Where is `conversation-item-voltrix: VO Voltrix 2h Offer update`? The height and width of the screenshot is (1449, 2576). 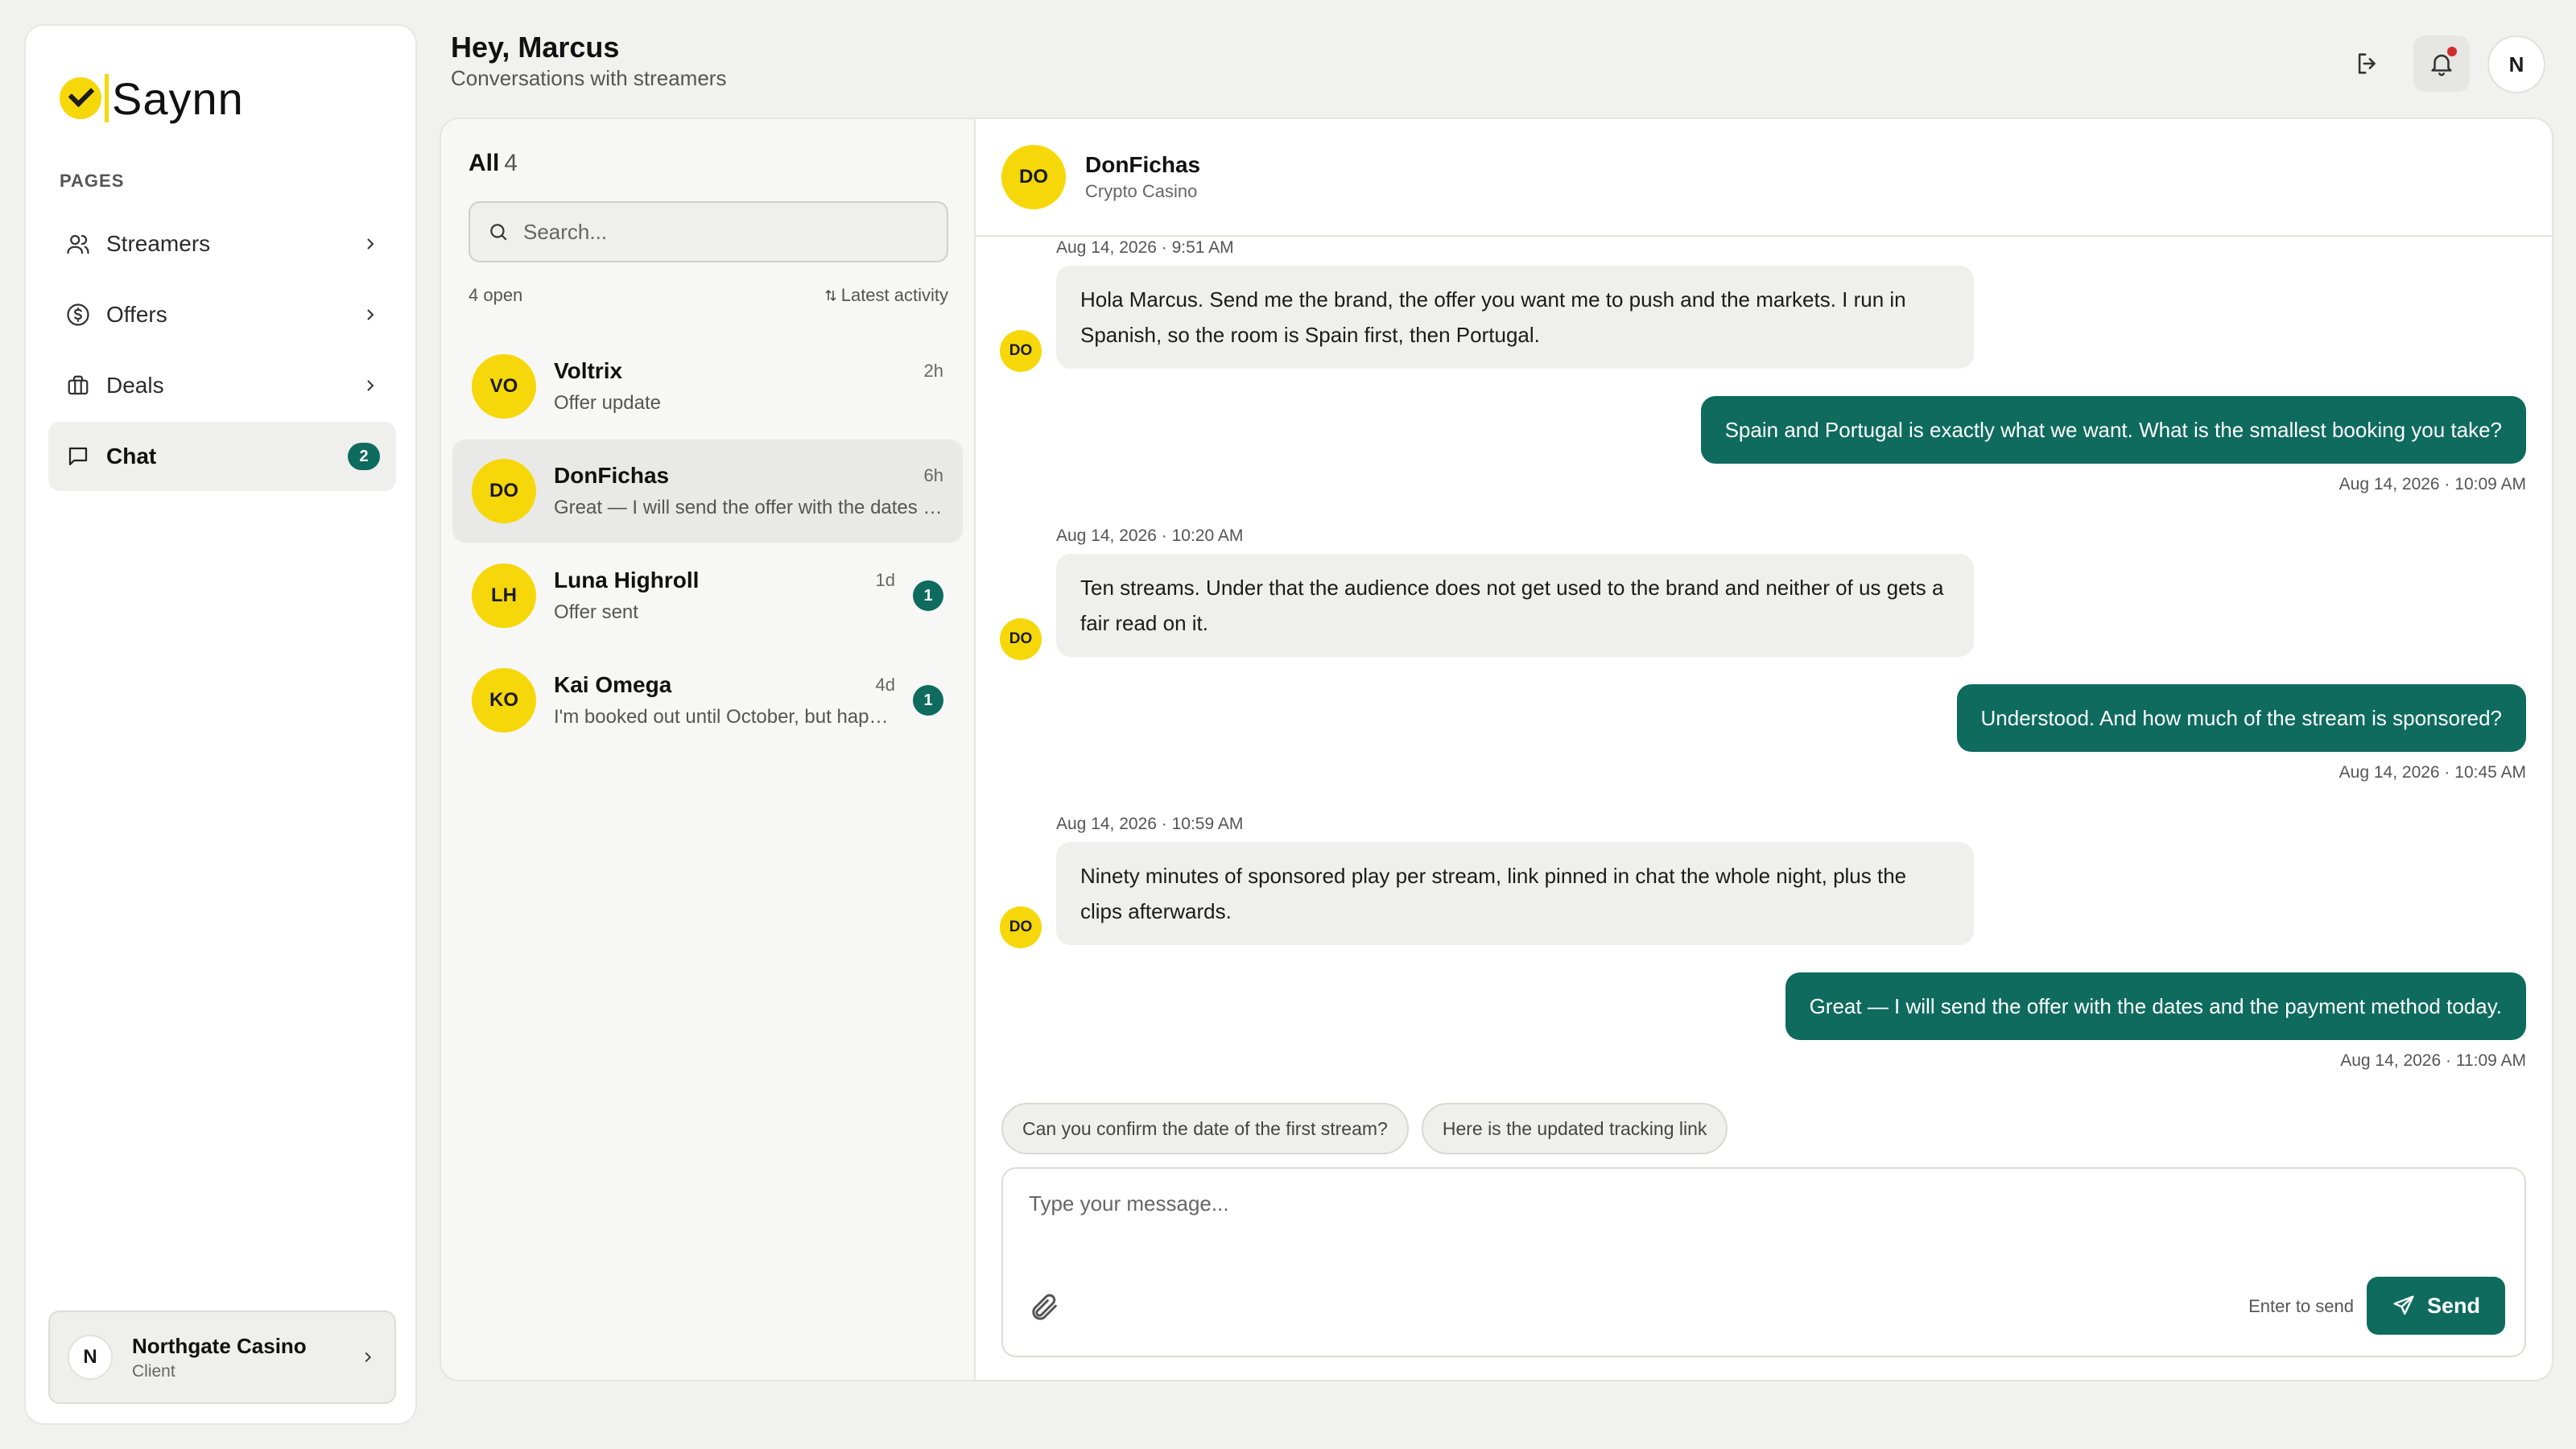 conversation-item-voltrix: VO Voltrix 2h Offer update is located at coordinates (707, 386).